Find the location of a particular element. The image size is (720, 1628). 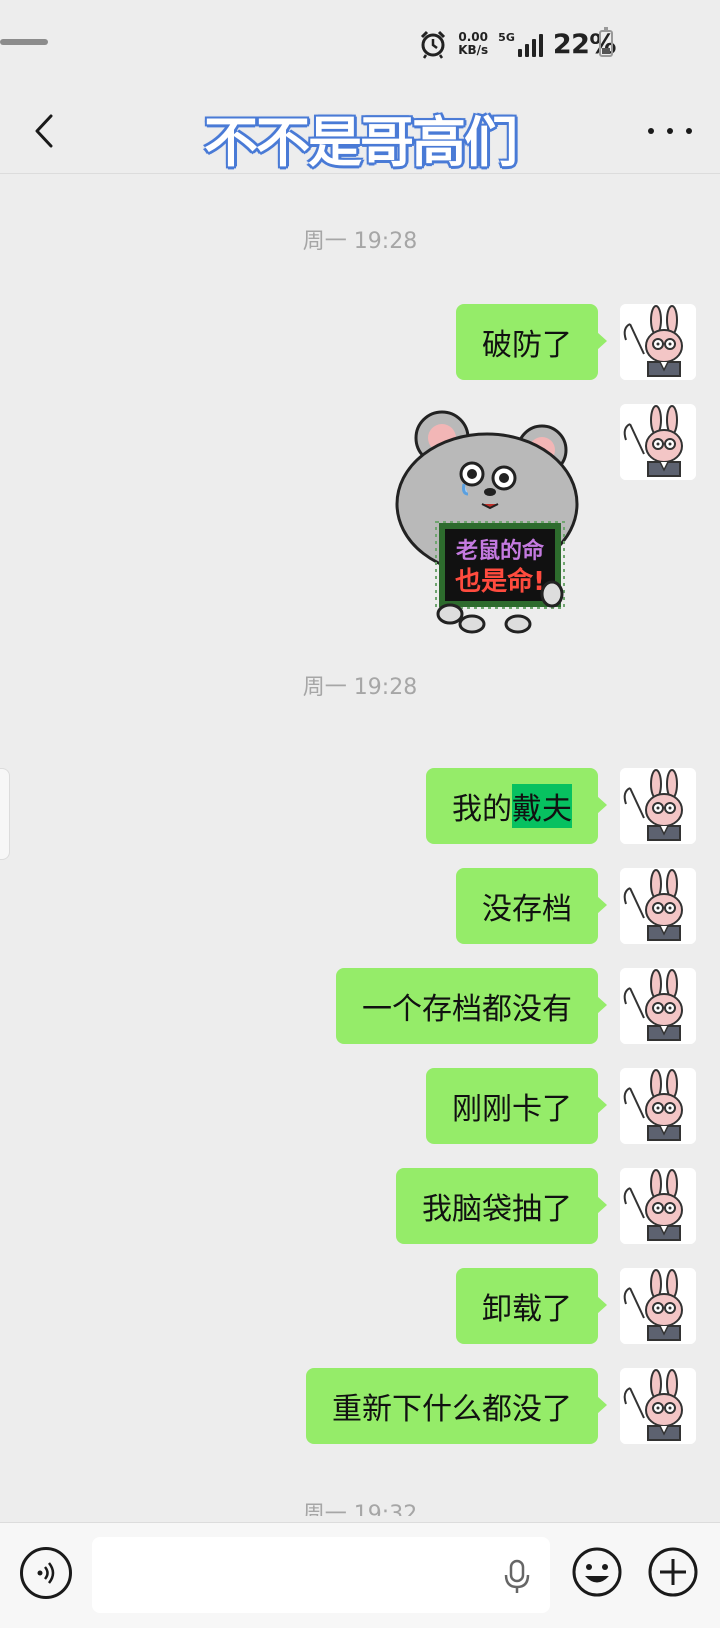

voice-button is located at coordinates (46, 1573).